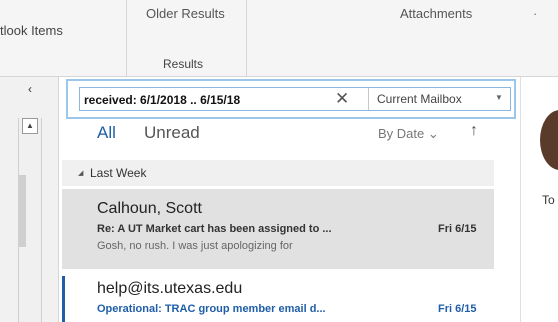 The width and height of the screenshot is (558, 322). What do you see at coordinates (408, 134) in the screenshot?
I see `sort-by-date-dropdown: By Date ⌄` at bounding box center [408, 134].